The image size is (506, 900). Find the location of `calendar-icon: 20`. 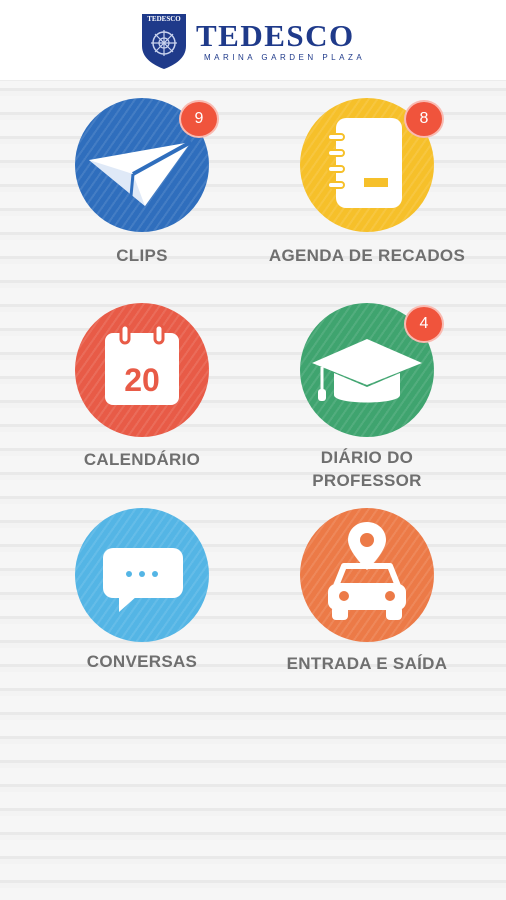

calendar-icon: 20 is located at coordinates (142, 364).